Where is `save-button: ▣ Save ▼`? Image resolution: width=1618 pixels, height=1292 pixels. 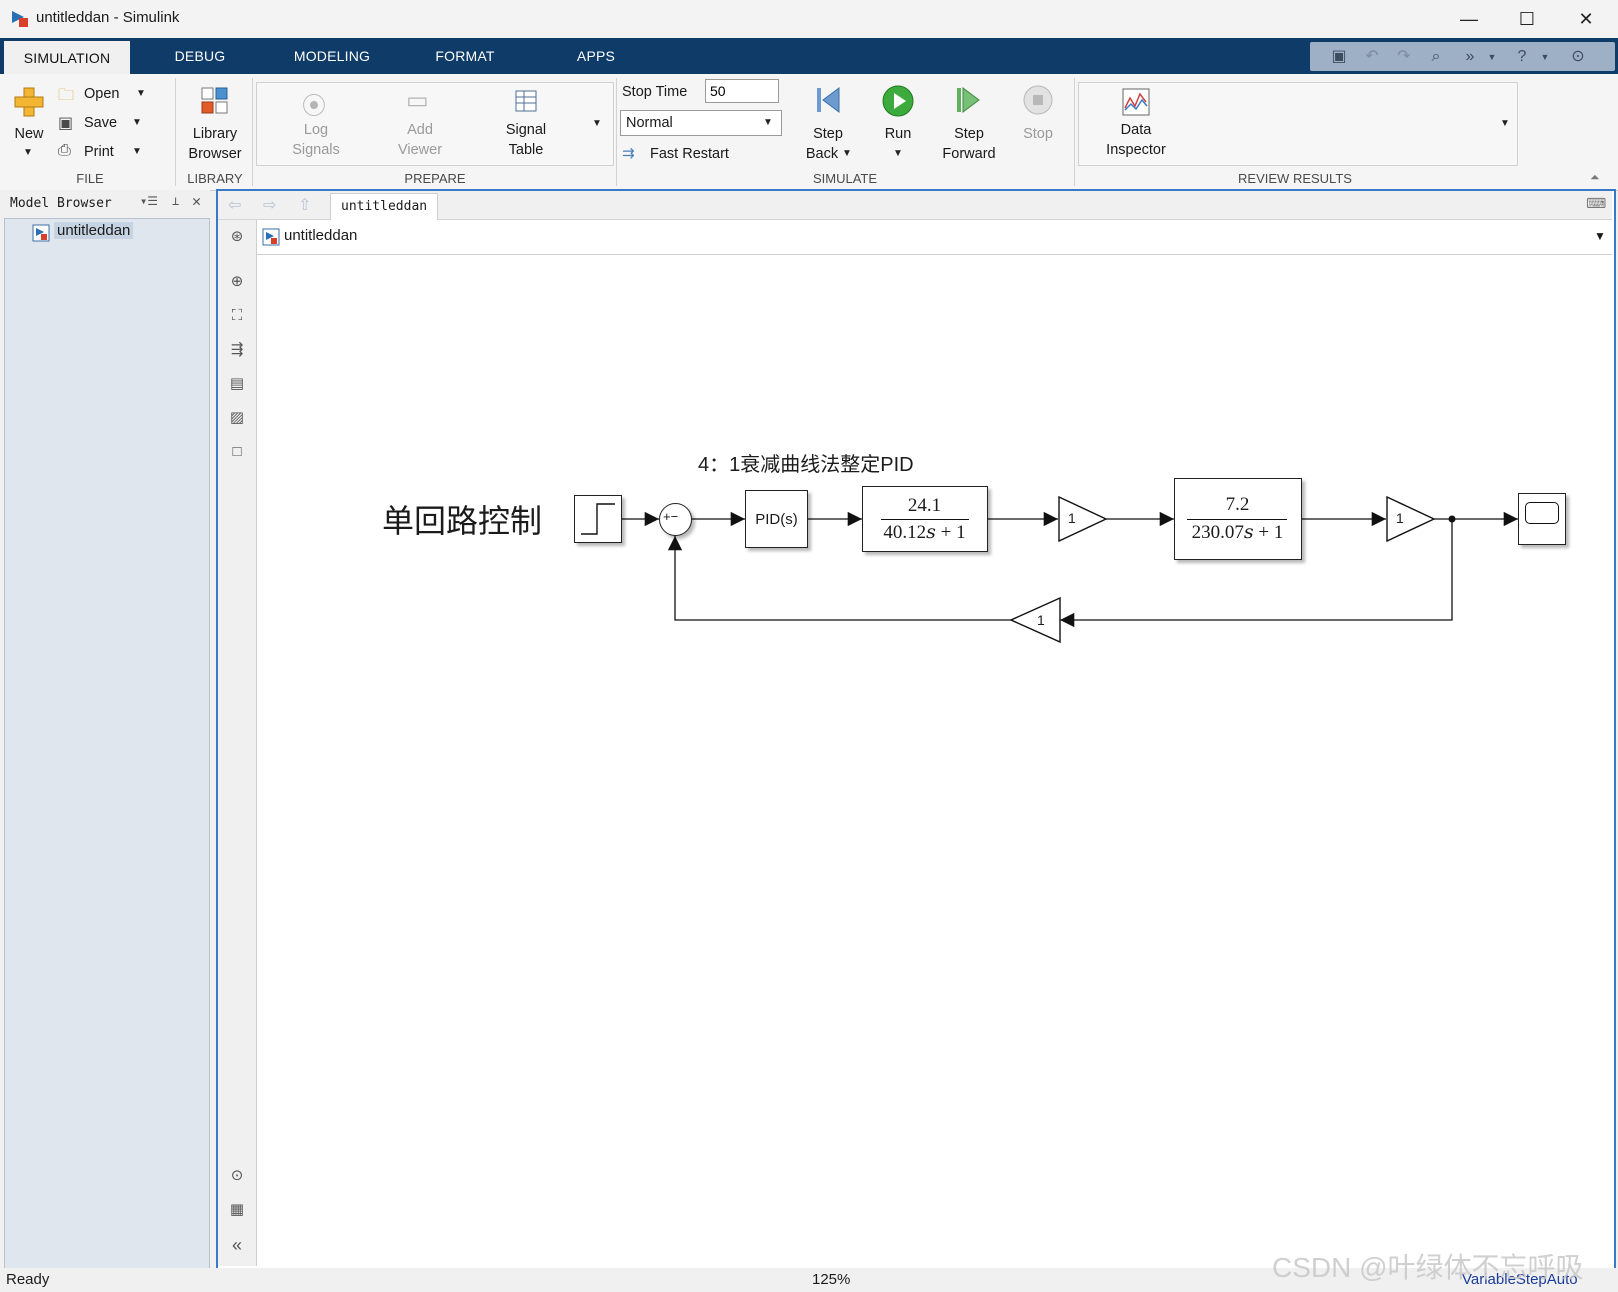 save-button: ▣ Save ▼ is located at coordinates (104, 125).